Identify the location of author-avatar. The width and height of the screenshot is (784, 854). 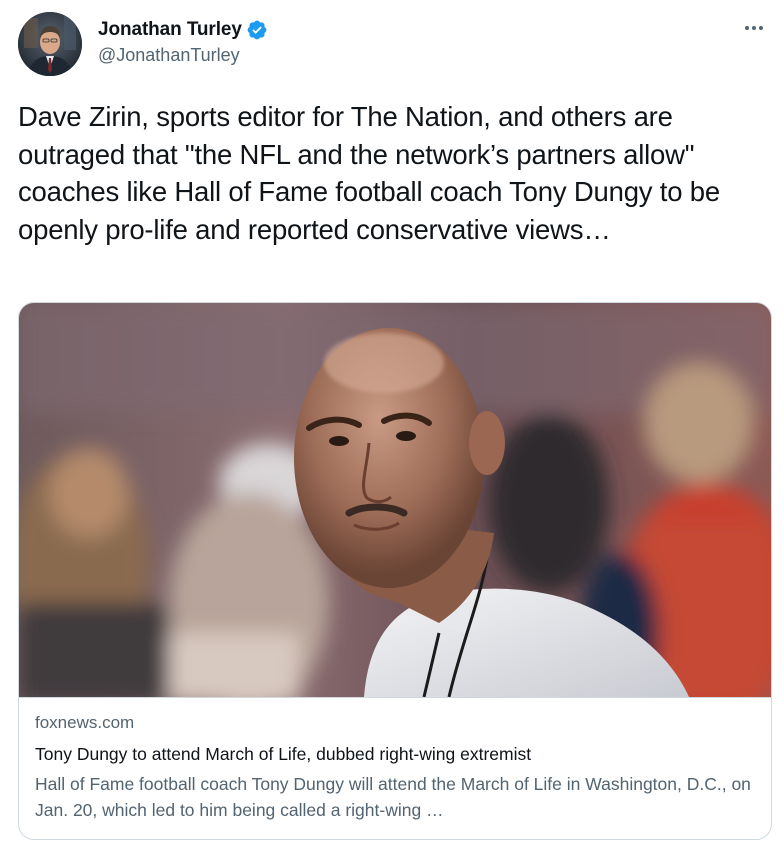
(50, 44).